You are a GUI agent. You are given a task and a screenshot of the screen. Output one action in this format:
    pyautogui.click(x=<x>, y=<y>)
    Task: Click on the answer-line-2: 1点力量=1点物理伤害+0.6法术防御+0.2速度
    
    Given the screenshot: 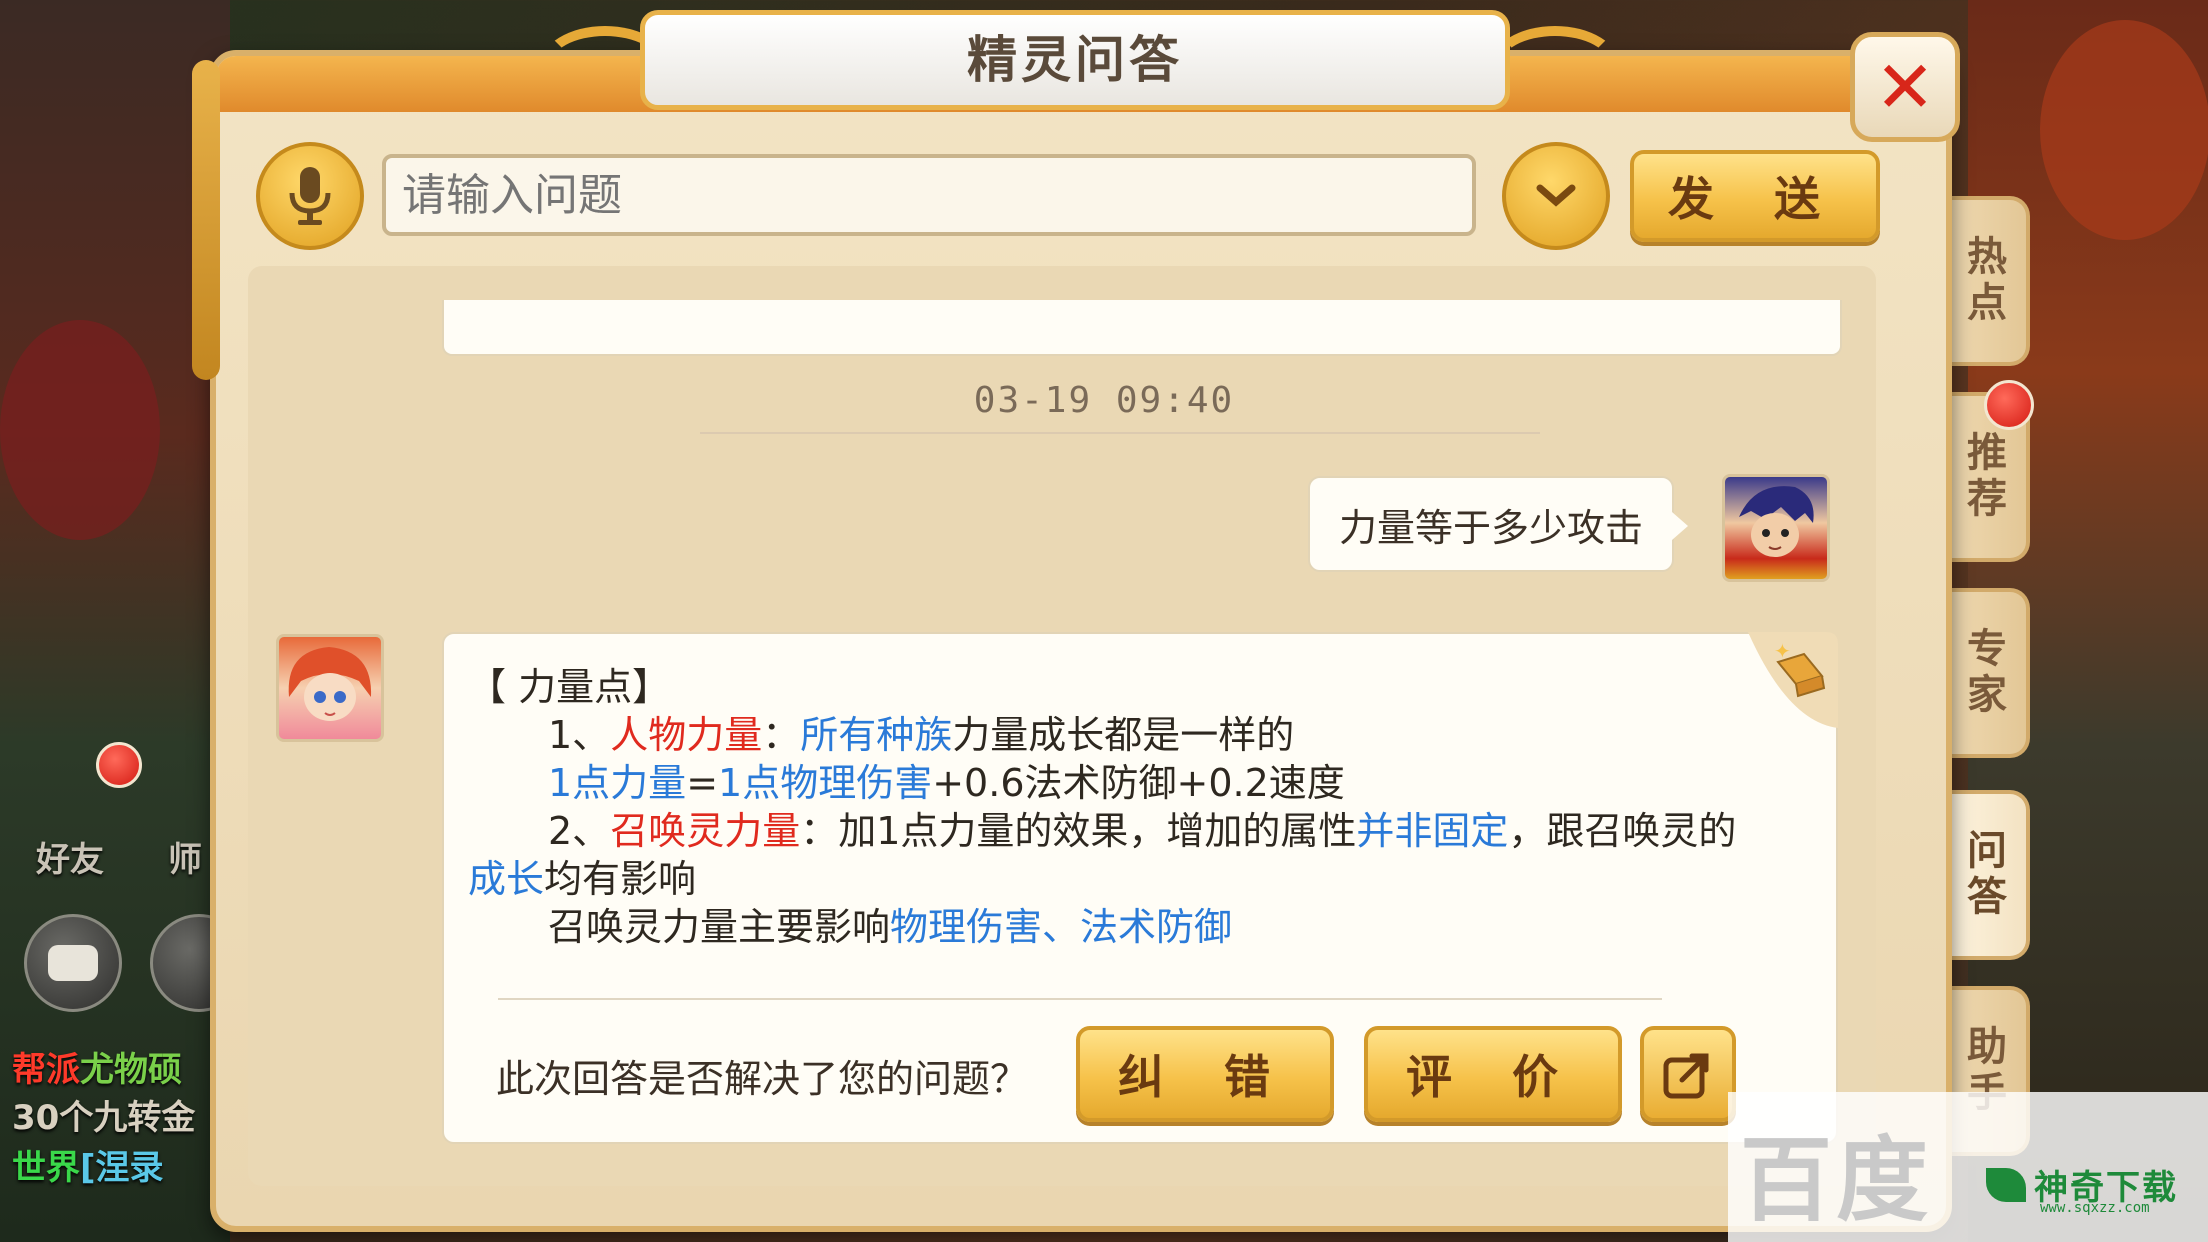 What is the action you would take?
    pyautogui.click(x=946, y=783)
    